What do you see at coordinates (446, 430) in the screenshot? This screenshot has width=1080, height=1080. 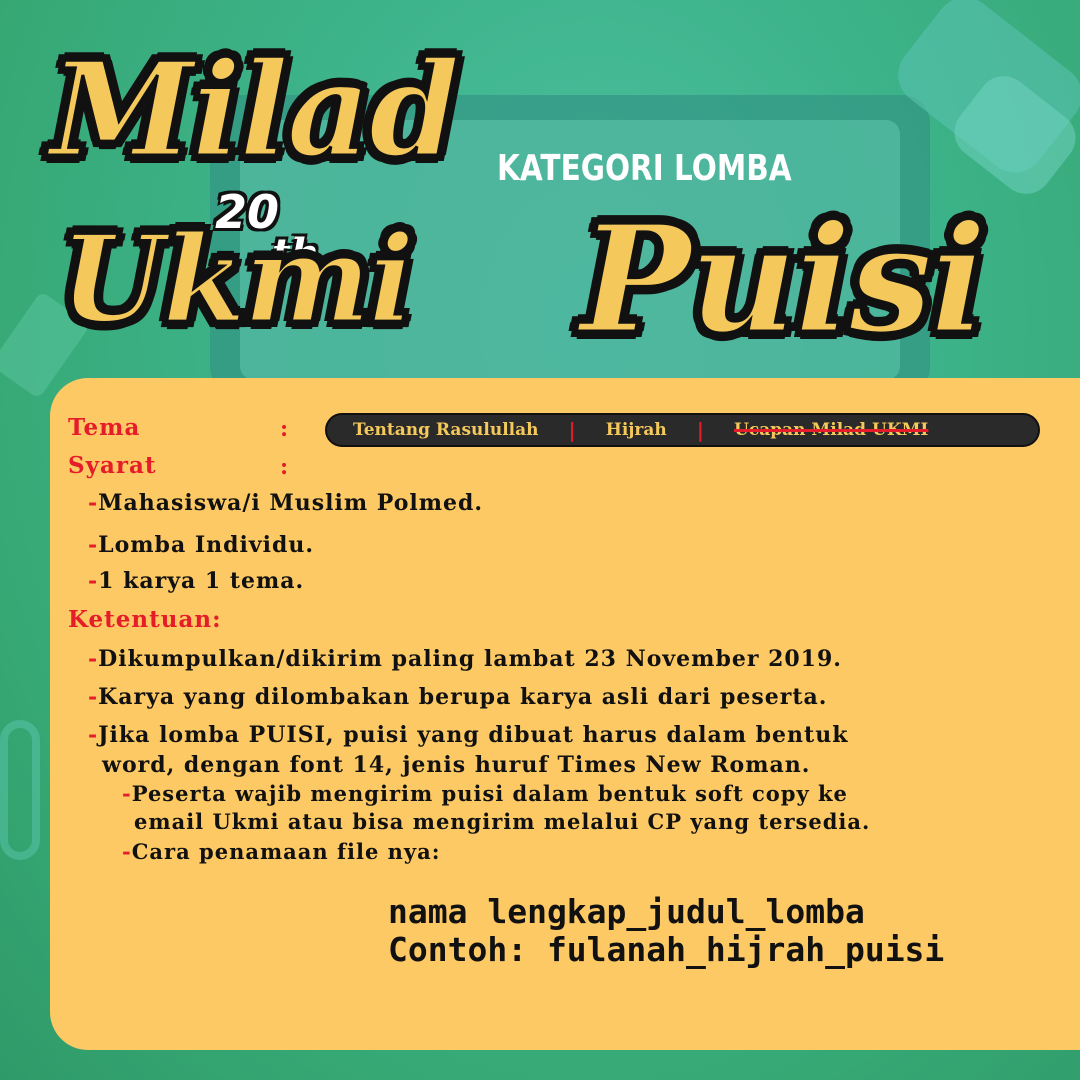 I see `tema-option-rasulullah: Tentang Rasulullah` at bounding box center [446, 430].